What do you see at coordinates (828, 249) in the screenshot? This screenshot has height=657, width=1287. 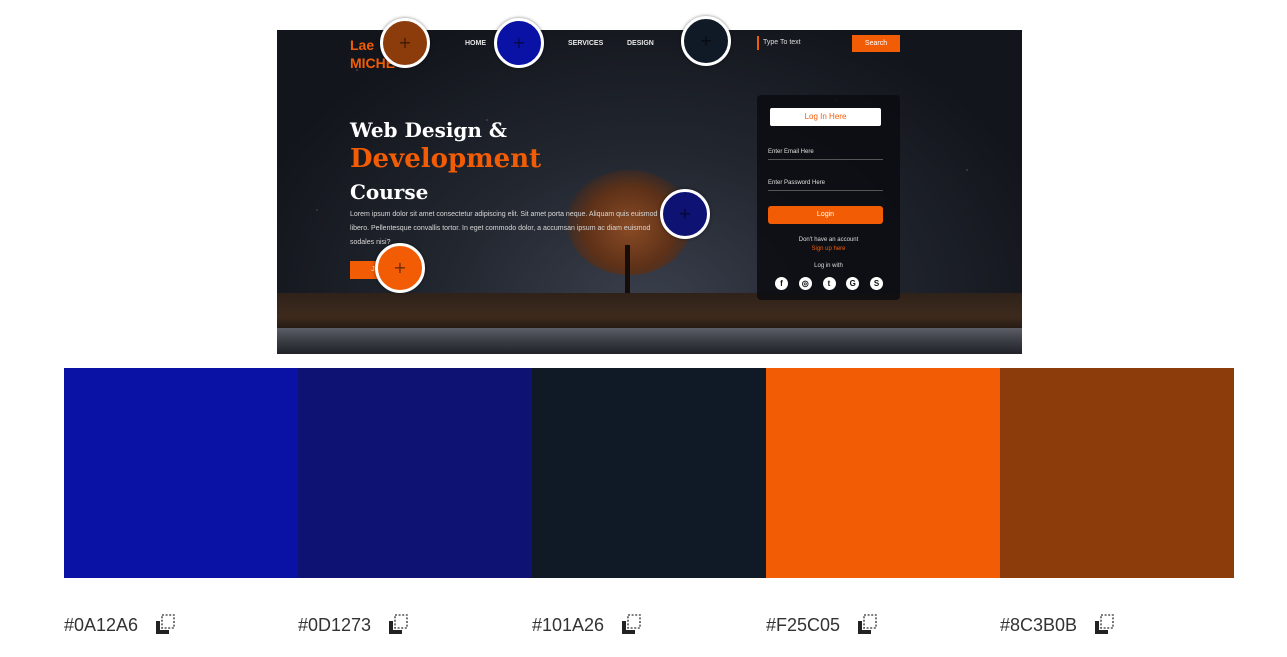 I see `signup-link: Sign up here` at bounding box center [828, 249].